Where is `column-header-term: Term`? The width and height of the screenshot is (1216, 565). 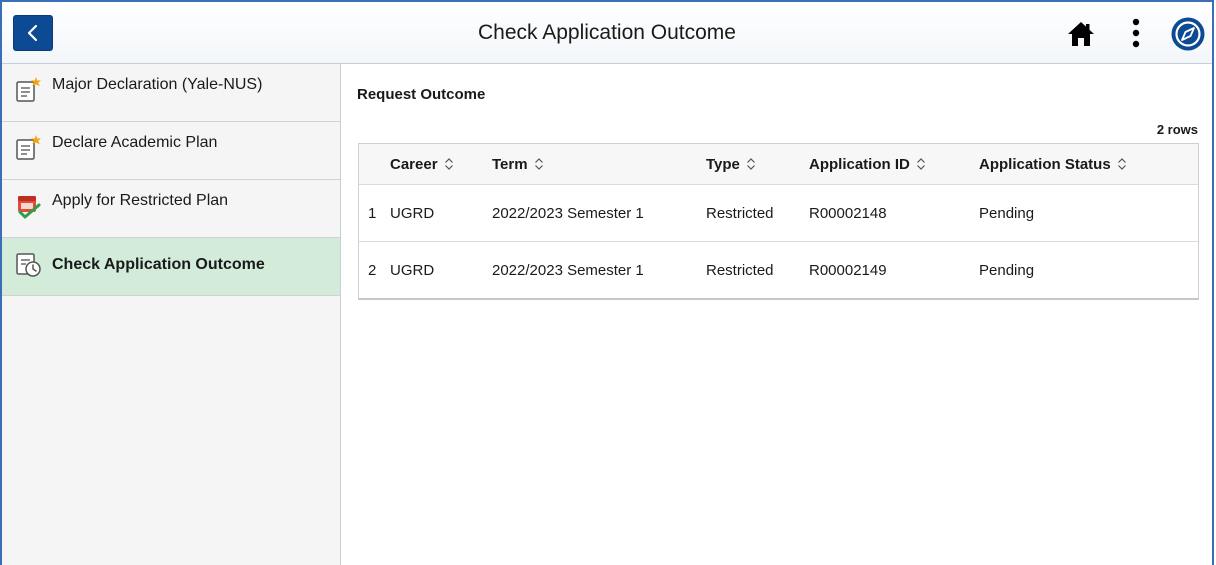 column-header-term: Term is located at coordinates (518, 164).